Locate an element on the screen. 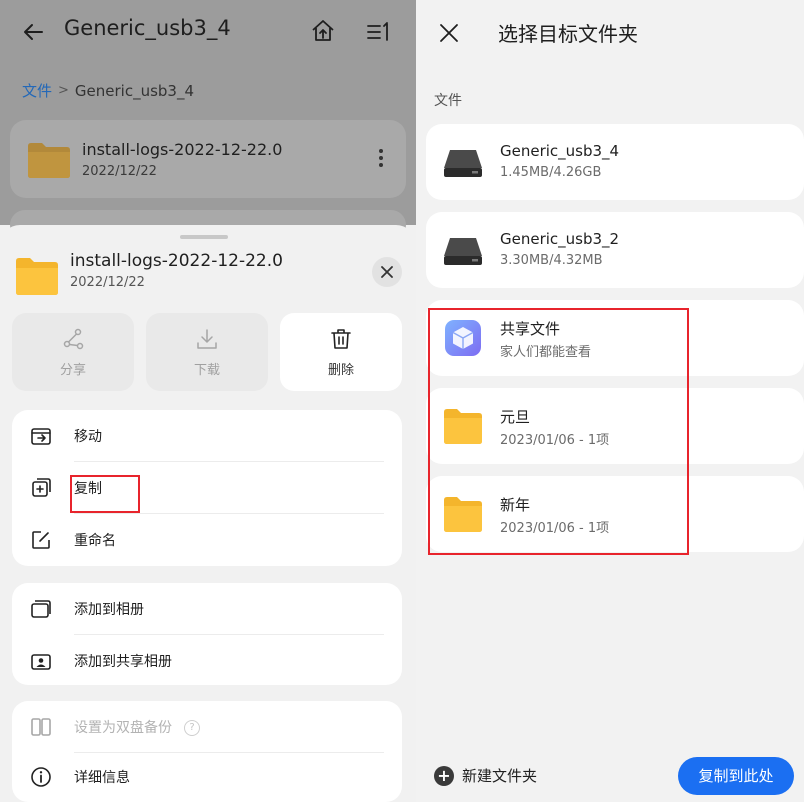 The image size is (804, 802). page-title: 选择目标文件夹 is located at coordinates (568, 34).